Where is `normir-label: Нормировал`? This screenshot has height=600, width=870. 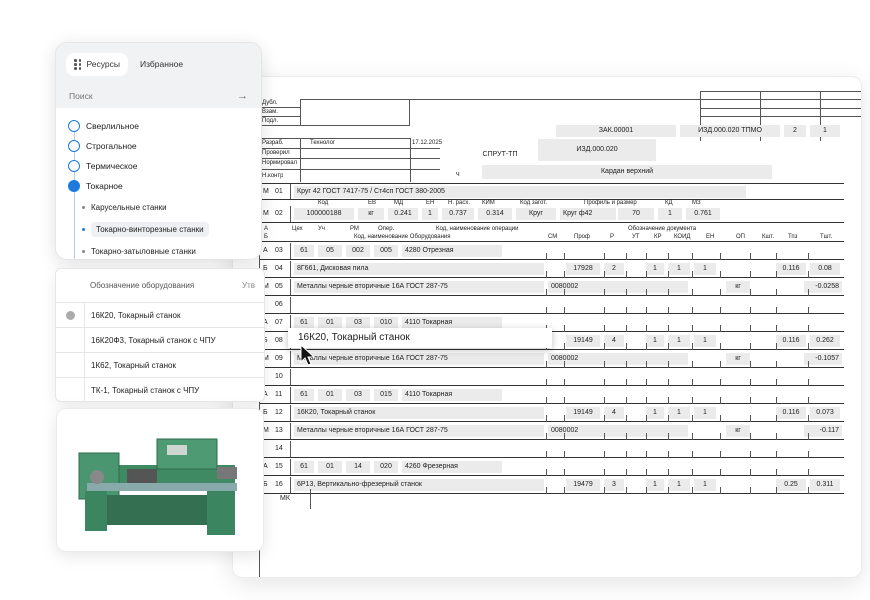 normir-label: Нормировал is located at coordinates (280, 163).